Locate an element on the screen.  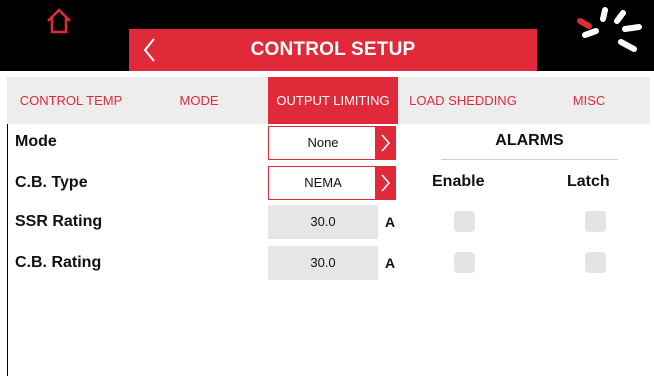
alarms-divider is located at coordinates (529, 159).